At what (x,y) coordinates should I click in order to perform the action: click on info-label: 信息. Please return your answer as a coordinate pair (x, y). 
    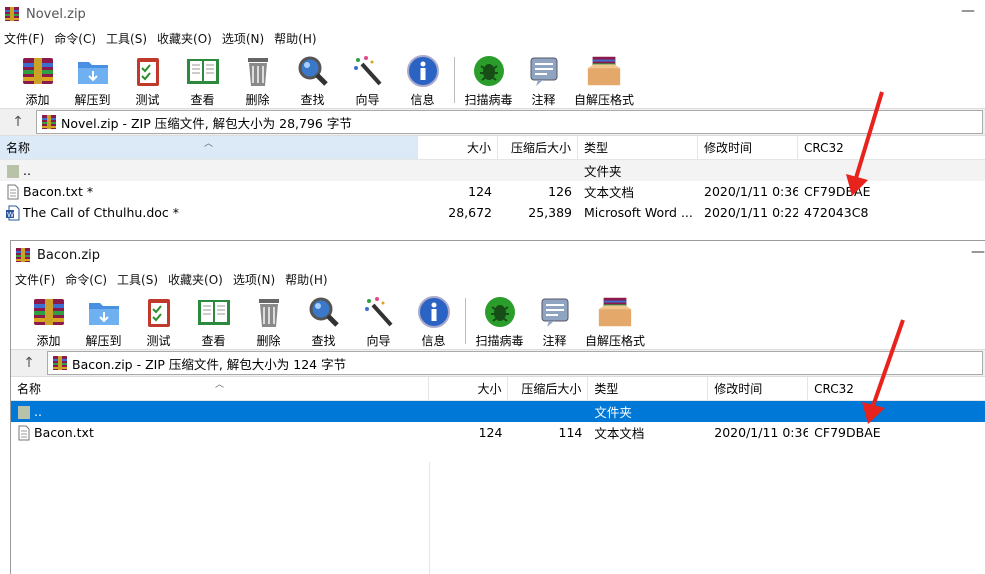
    Looking at the image, I should click on (422, 100).